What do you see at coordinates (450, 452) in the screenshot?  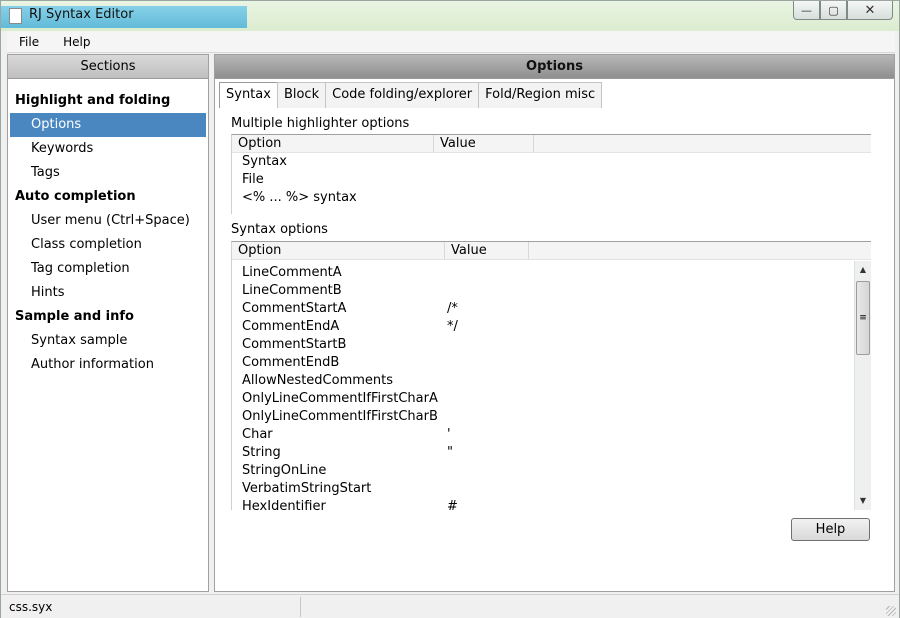 I see `value-cell: "` at bounding box center [450, 452].